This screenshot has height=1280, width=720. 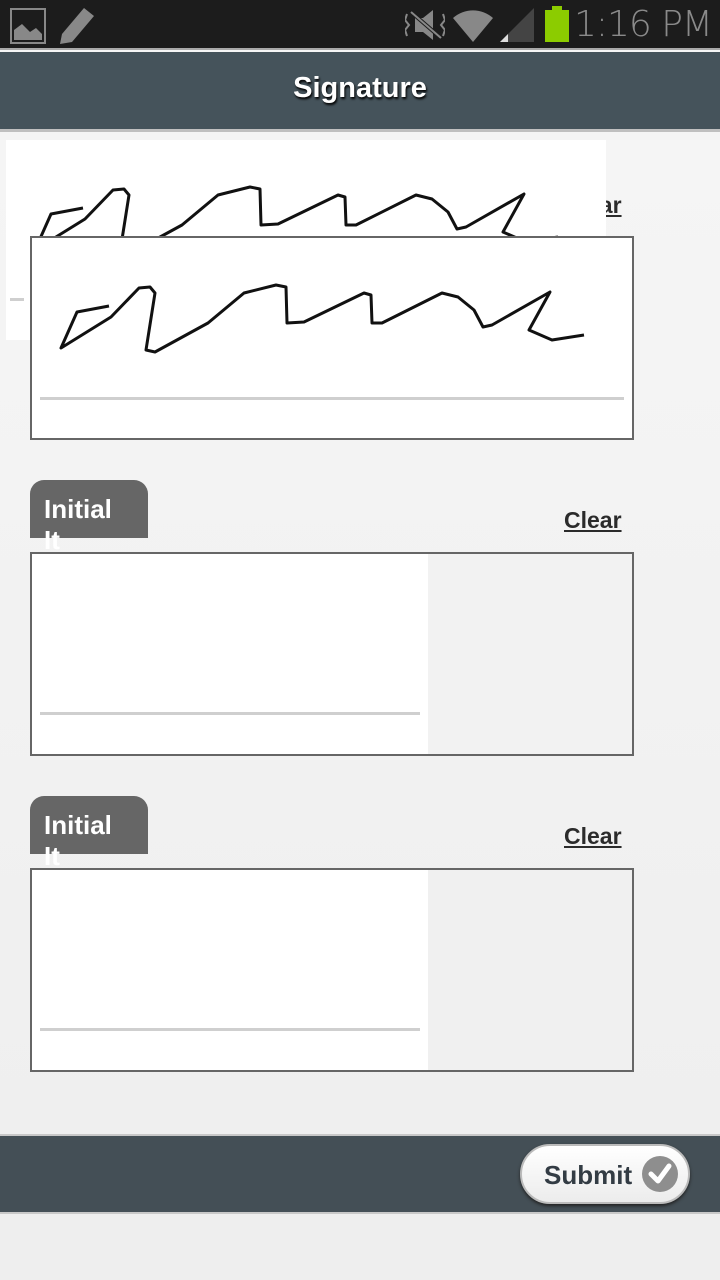 I want to click on signature-baseline, so click(x=332, y=398).